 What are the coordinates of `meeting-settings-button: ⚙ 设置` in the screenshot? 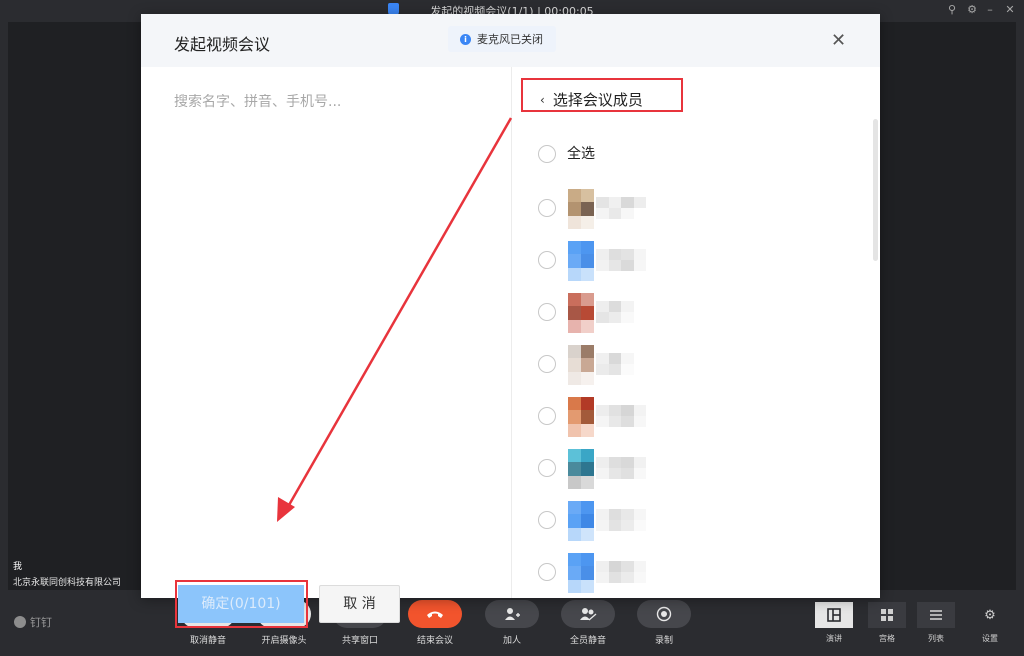 It's located at (990, 623).